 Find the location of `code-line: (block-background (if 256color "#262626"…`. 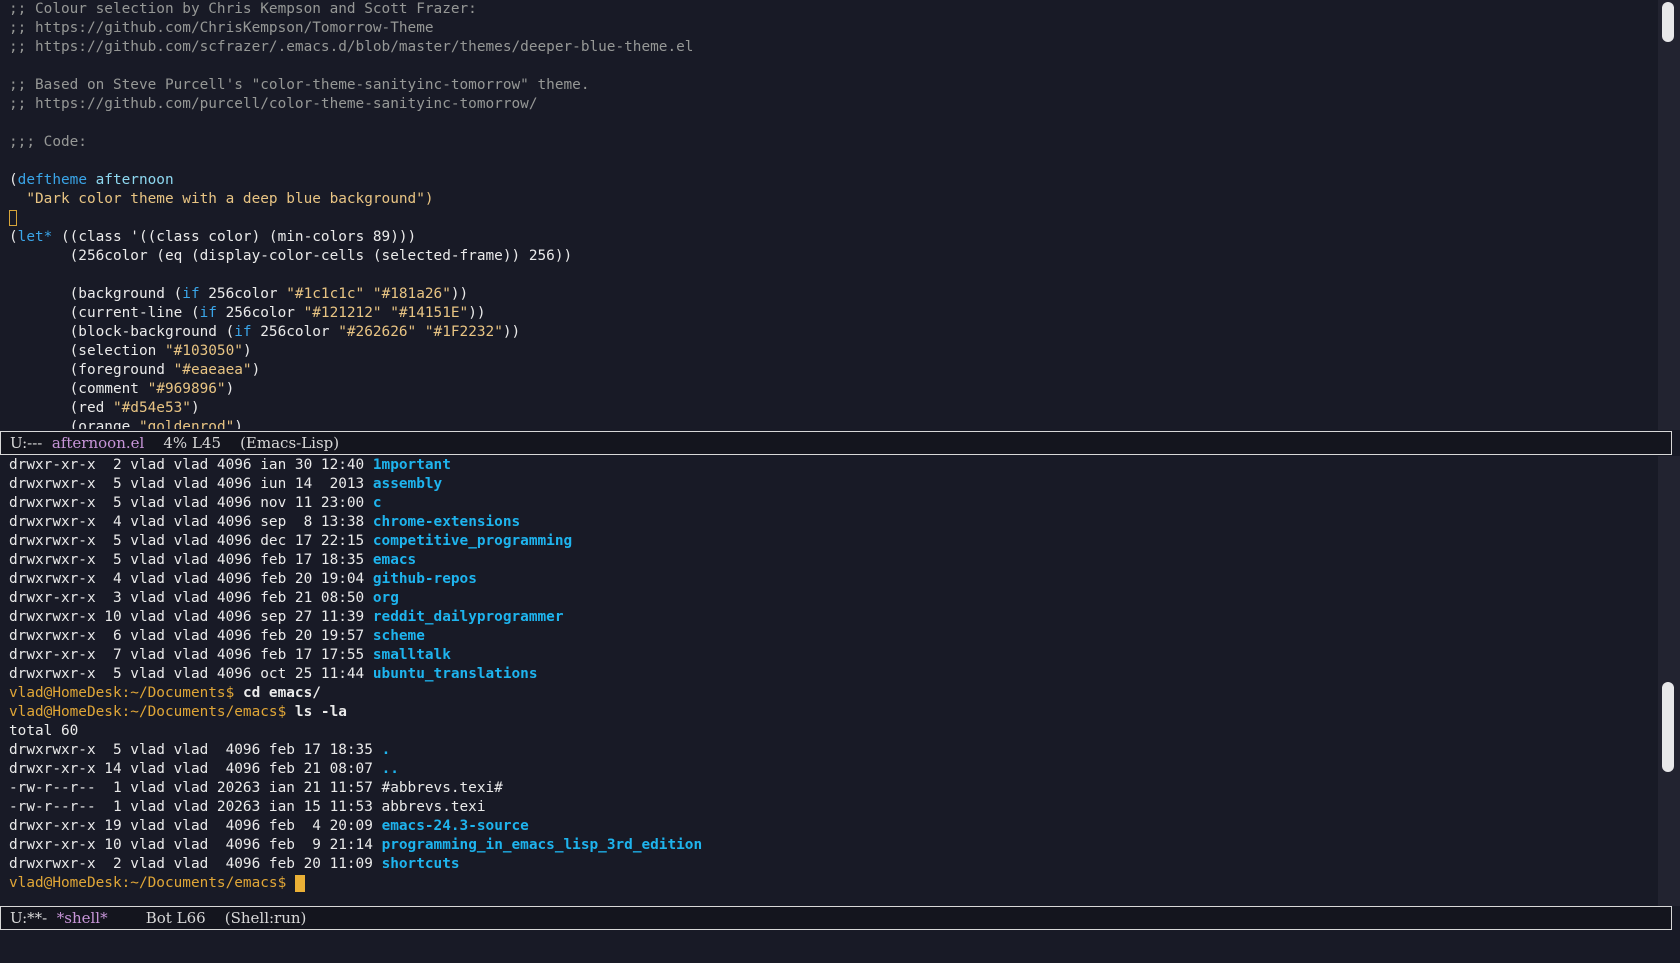

code-line: (block-background (if 256color "#262626"… is located at coordinates (828, 332).